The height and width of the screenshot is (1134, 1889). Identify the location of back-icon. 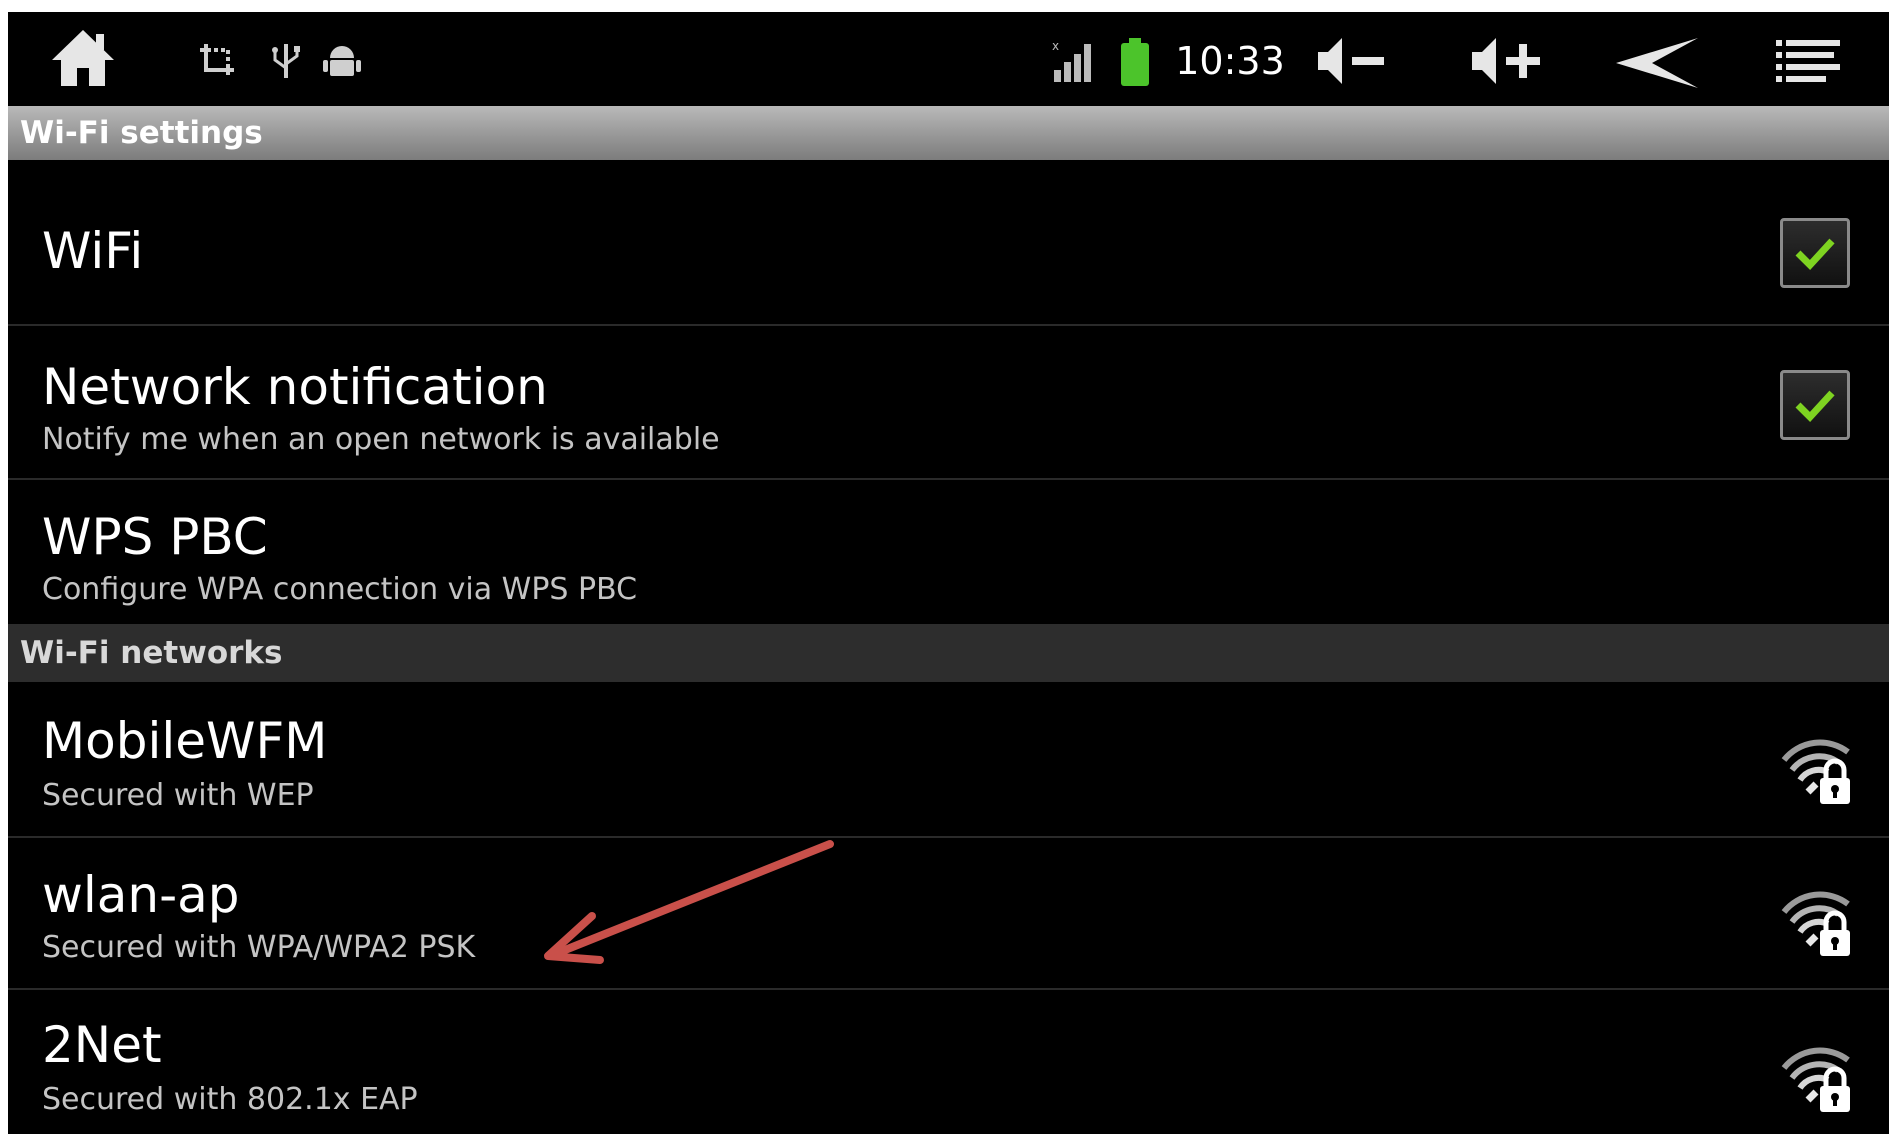
(1658, 63).